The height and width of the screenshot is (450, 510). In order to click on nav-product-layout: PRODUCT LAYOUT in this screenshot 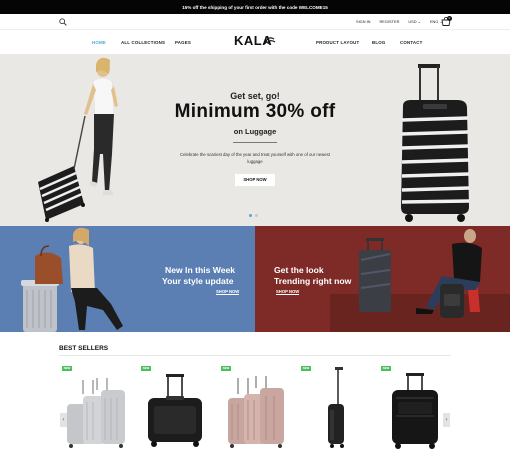, I will do `click(337, 42)`.